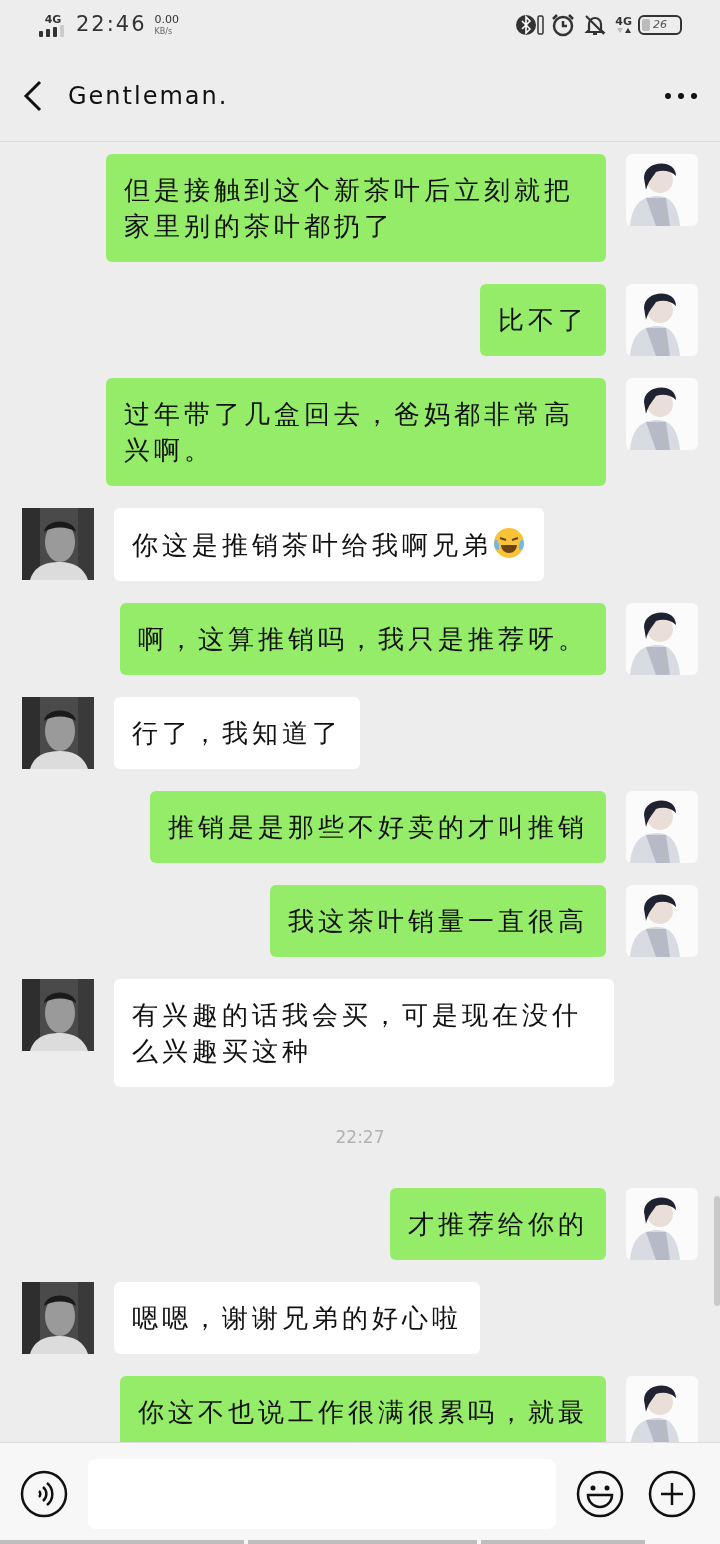  What do you see at coordinates (681, 95) in the screenshot?
I see `more-icon` at bounding box center [681, 95].